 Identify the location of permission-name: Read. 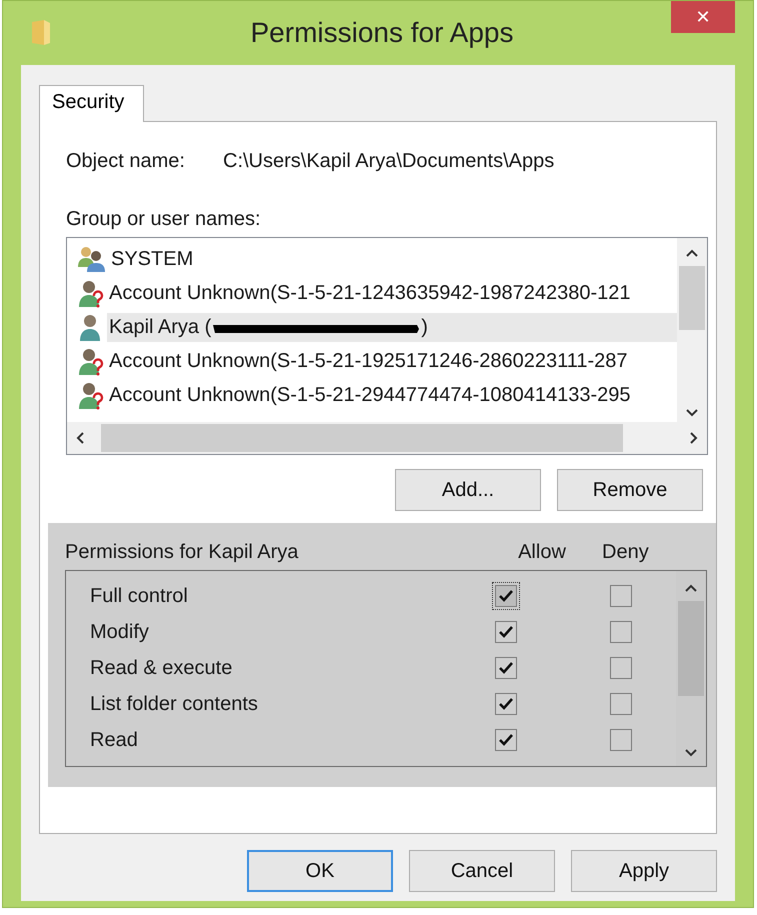
(114, 740).